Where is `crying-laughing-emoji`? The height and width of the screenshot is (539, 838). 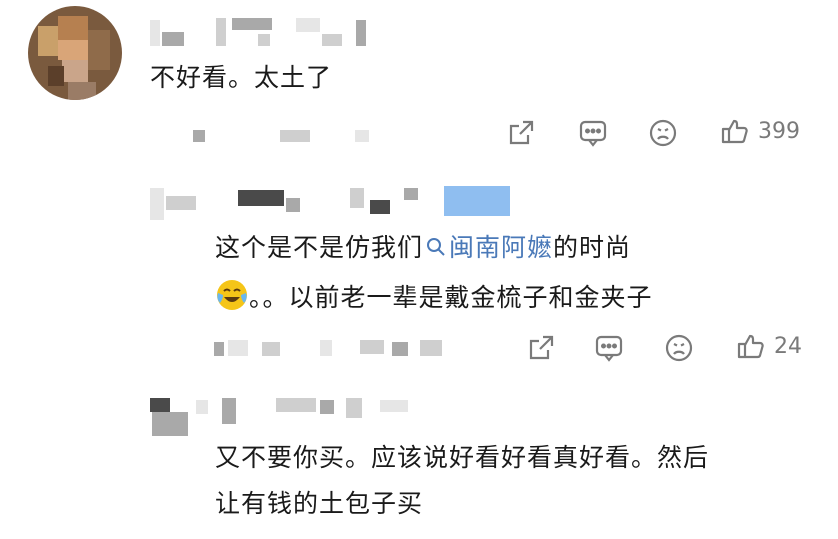
crying-laughing-emoji is located at coordinates (232, 295).